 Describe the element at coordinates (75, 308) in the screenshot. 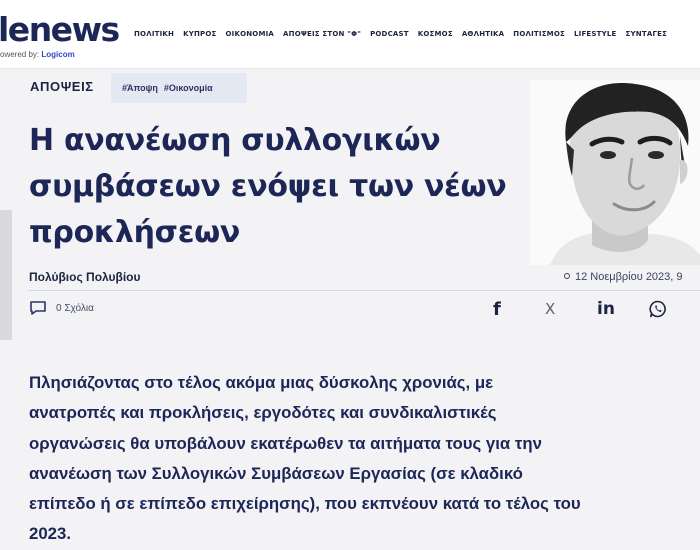

I see `comments-count: 0 Σχόλια` at that location.